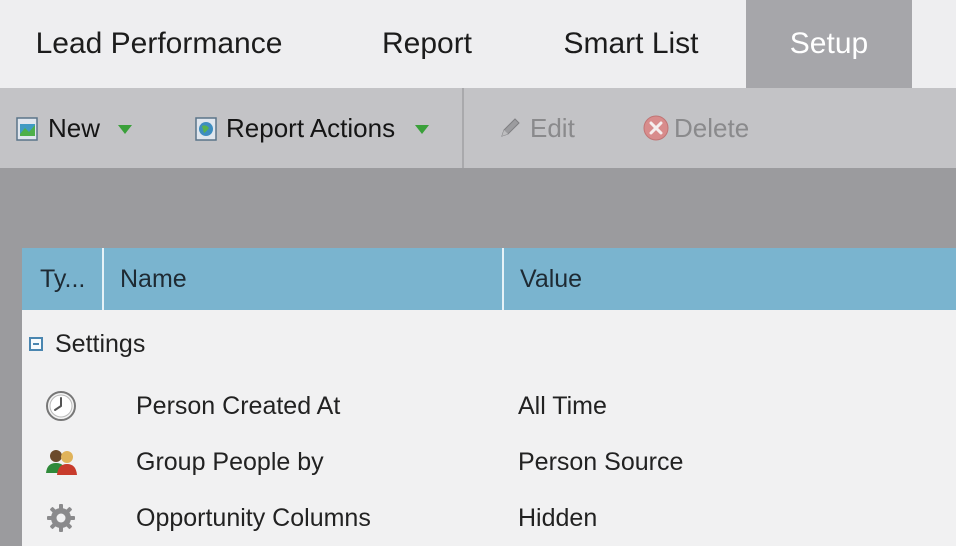  Describe the element at coordinates (552, 127) in the screenshot. I see `edit-button-label: Edit` at that location.